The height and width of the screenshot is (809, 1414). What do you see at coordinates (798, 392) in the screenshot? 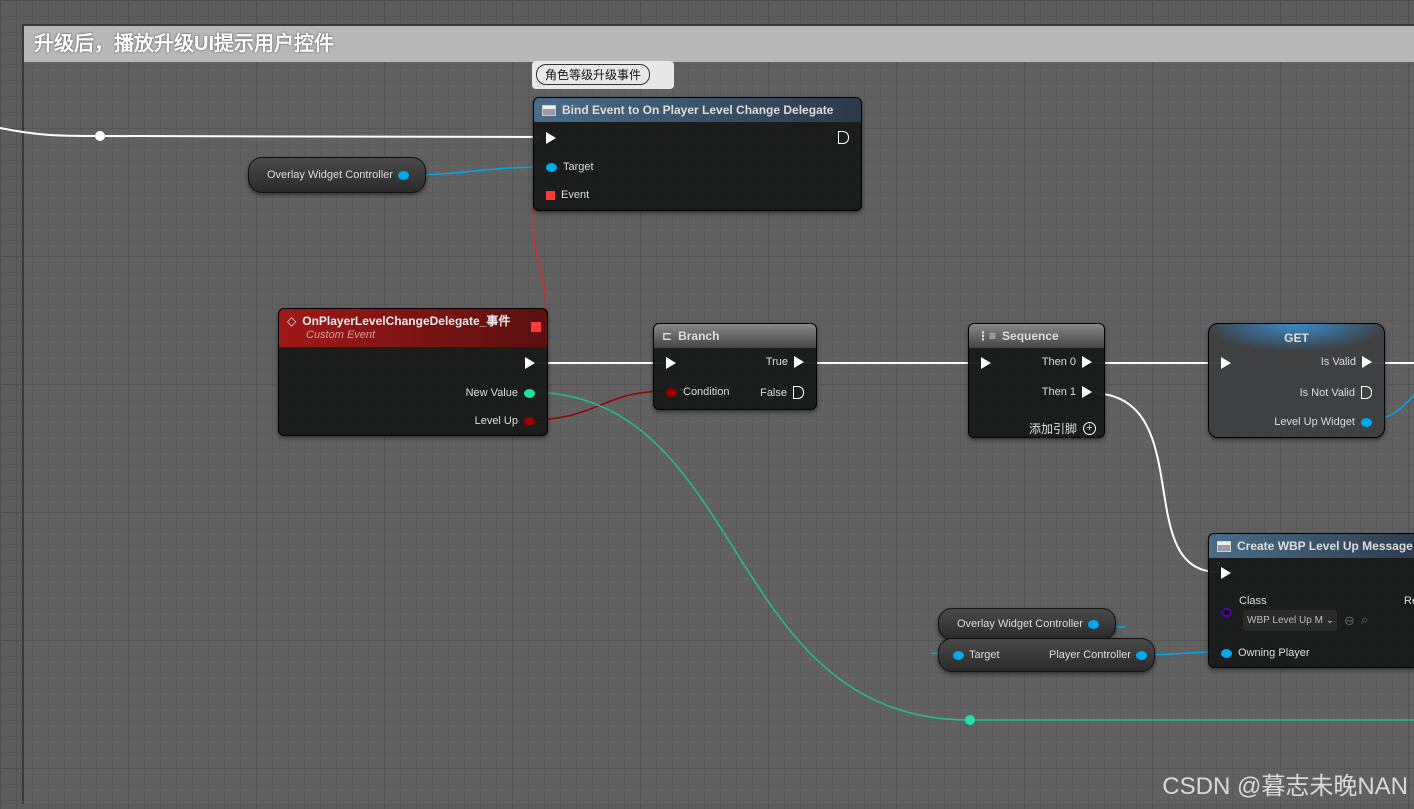
I see `false-pin` at bounding box center [798, 392].